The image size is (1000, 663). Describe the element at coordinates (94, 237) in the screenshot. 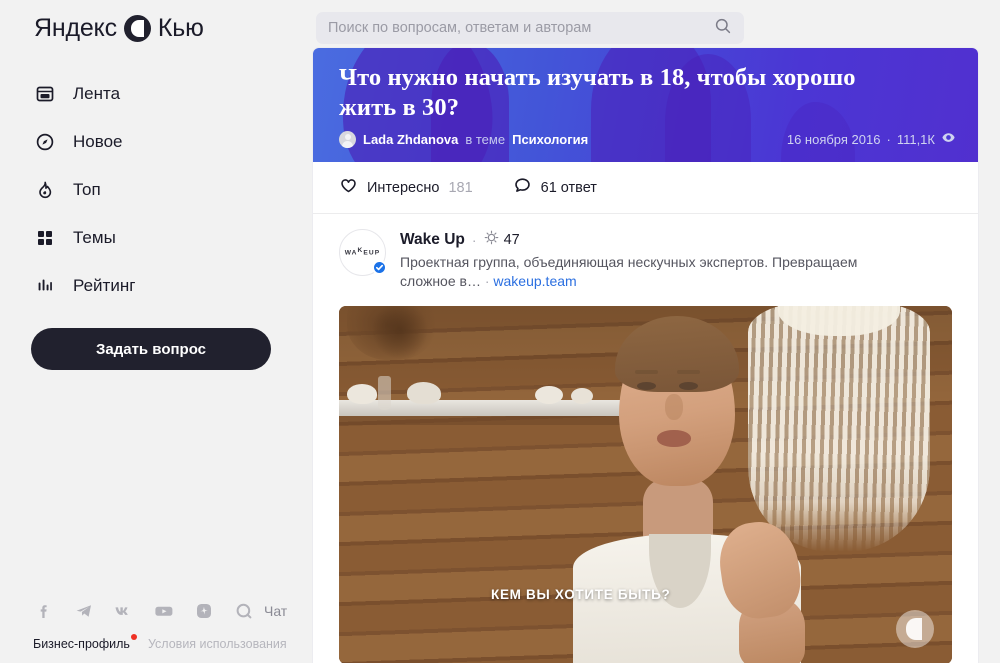

I see `sidebar-item-label: Темы` at that location.